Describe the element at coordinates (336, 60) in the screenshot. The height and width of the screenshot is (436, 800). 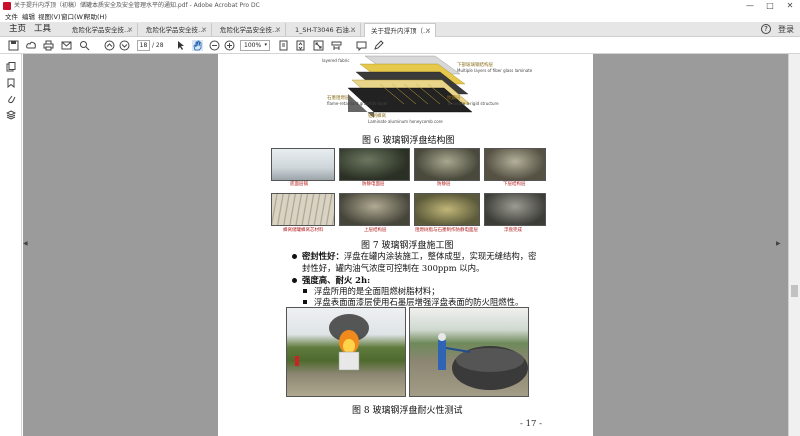
I see `structure-label: layered fabric` at that location.